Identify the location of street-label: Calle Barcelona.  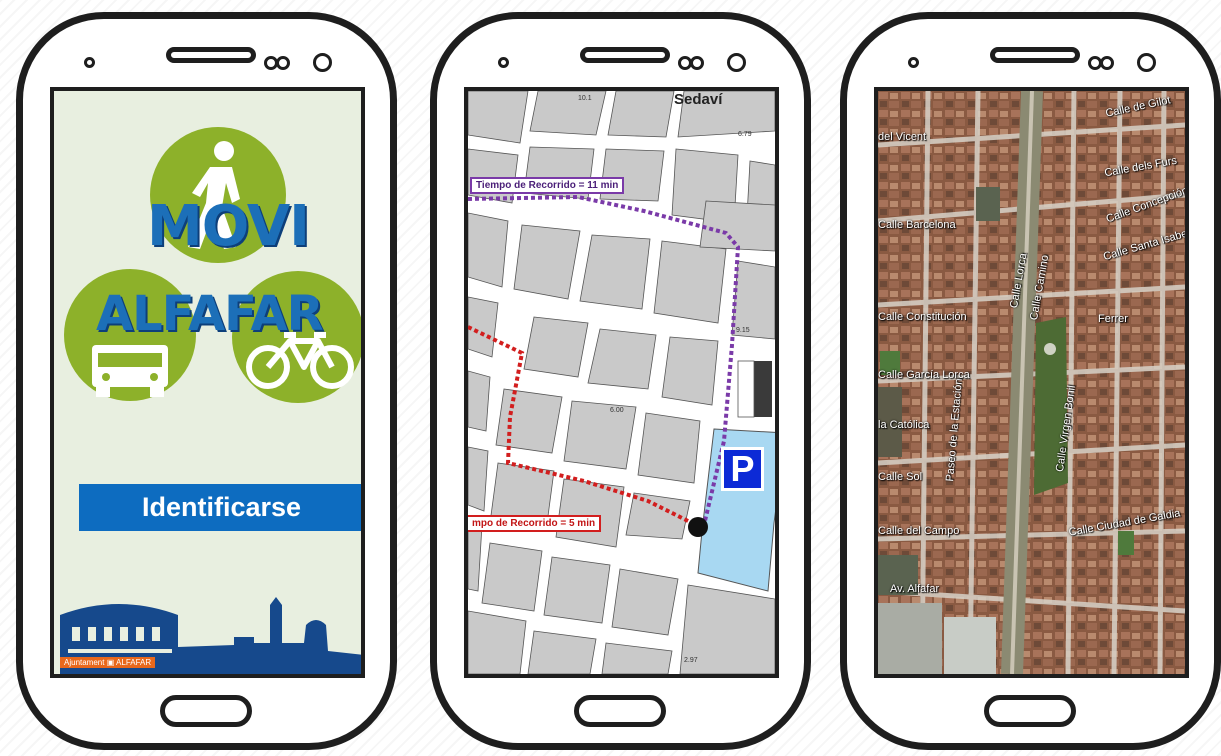
(917, 225).